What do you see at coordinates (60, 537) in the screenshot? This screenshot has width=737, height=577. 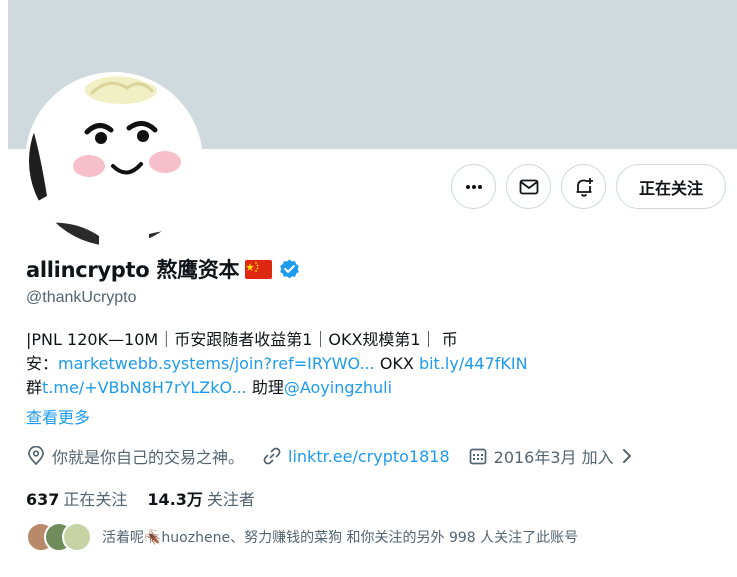 I see `follower-avatars` at bounding box center [60, 537].